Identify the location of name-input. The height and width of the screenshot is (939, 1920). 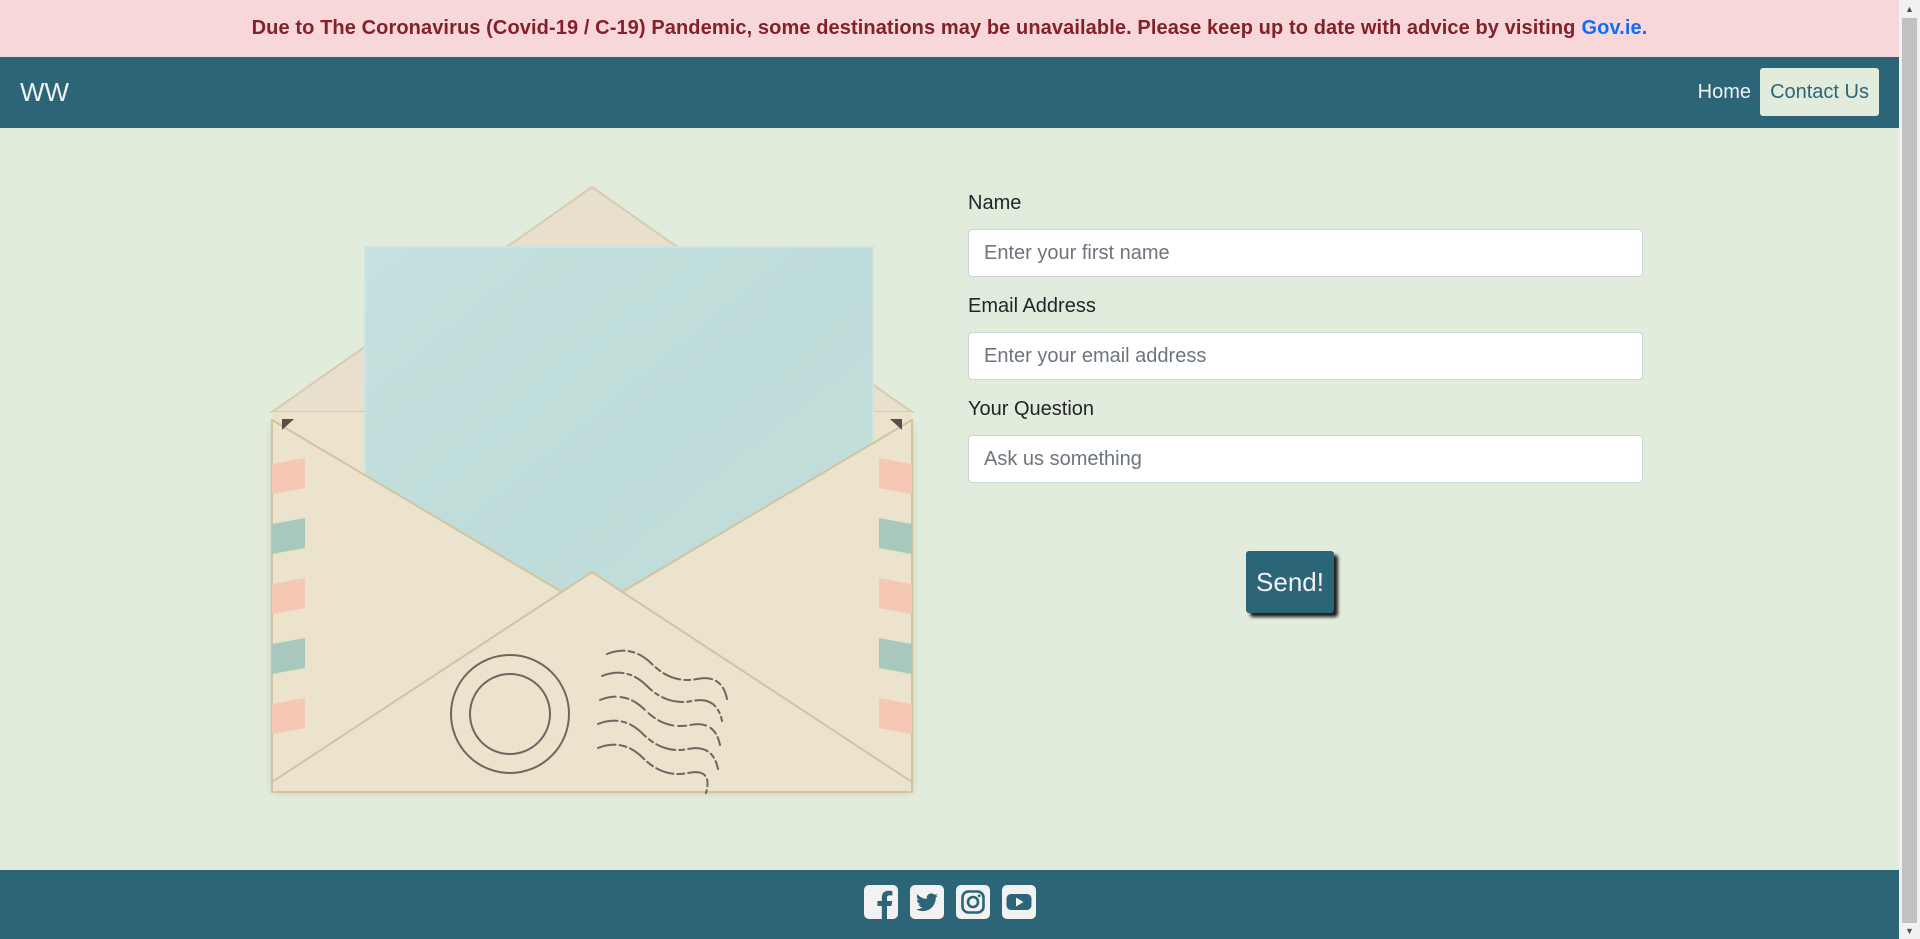
(1305, 253).